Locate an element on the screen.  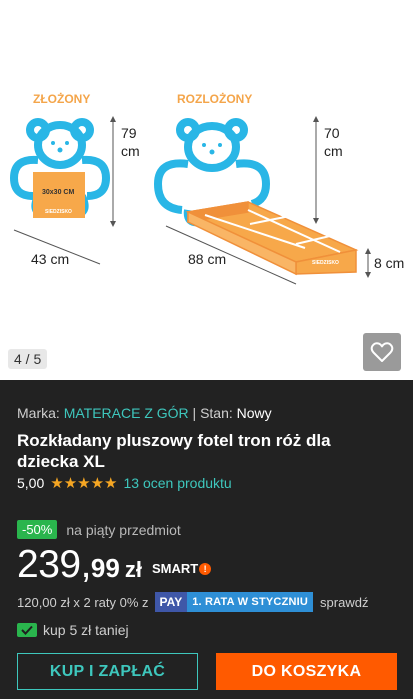
coupon-text: kup 5 zł taniej is located at coordinates (86, 630).